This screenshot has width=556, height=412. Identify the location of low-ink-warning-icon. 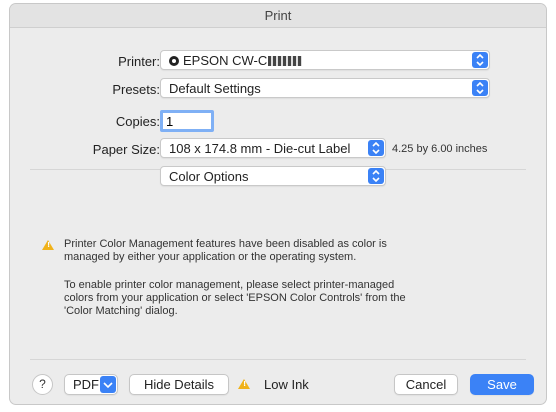
(244, 384).